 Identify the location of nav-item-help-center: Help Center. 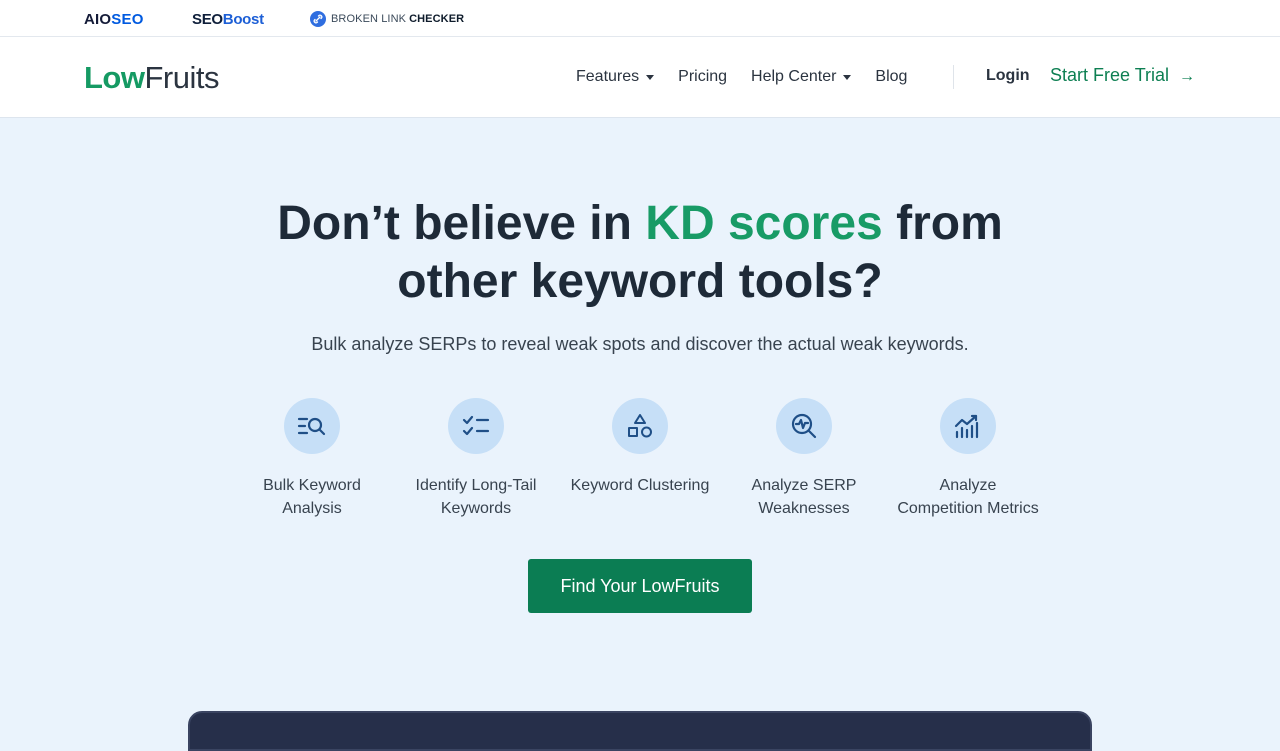
(801, 77).